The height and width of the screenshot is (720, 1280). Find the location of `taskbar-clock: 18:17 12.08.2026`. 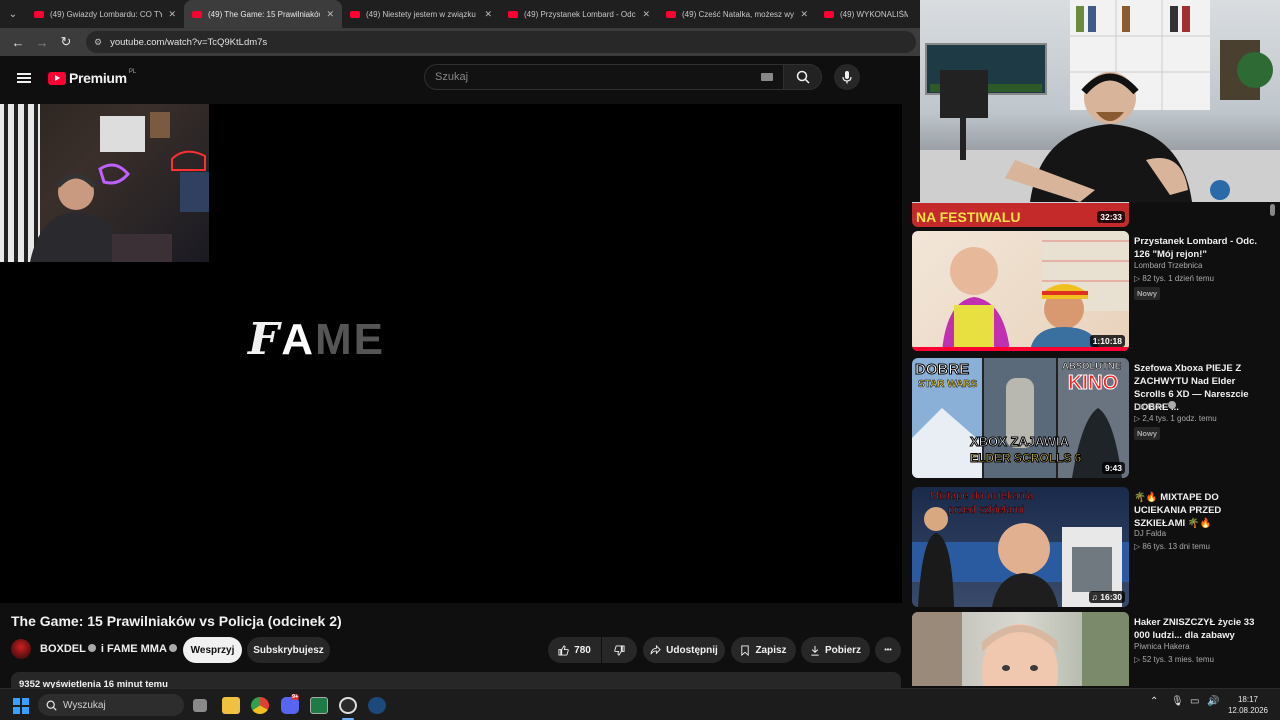

taskbar-clock: 18:17 12.08.2026 is located at coordinates (1248, 705).